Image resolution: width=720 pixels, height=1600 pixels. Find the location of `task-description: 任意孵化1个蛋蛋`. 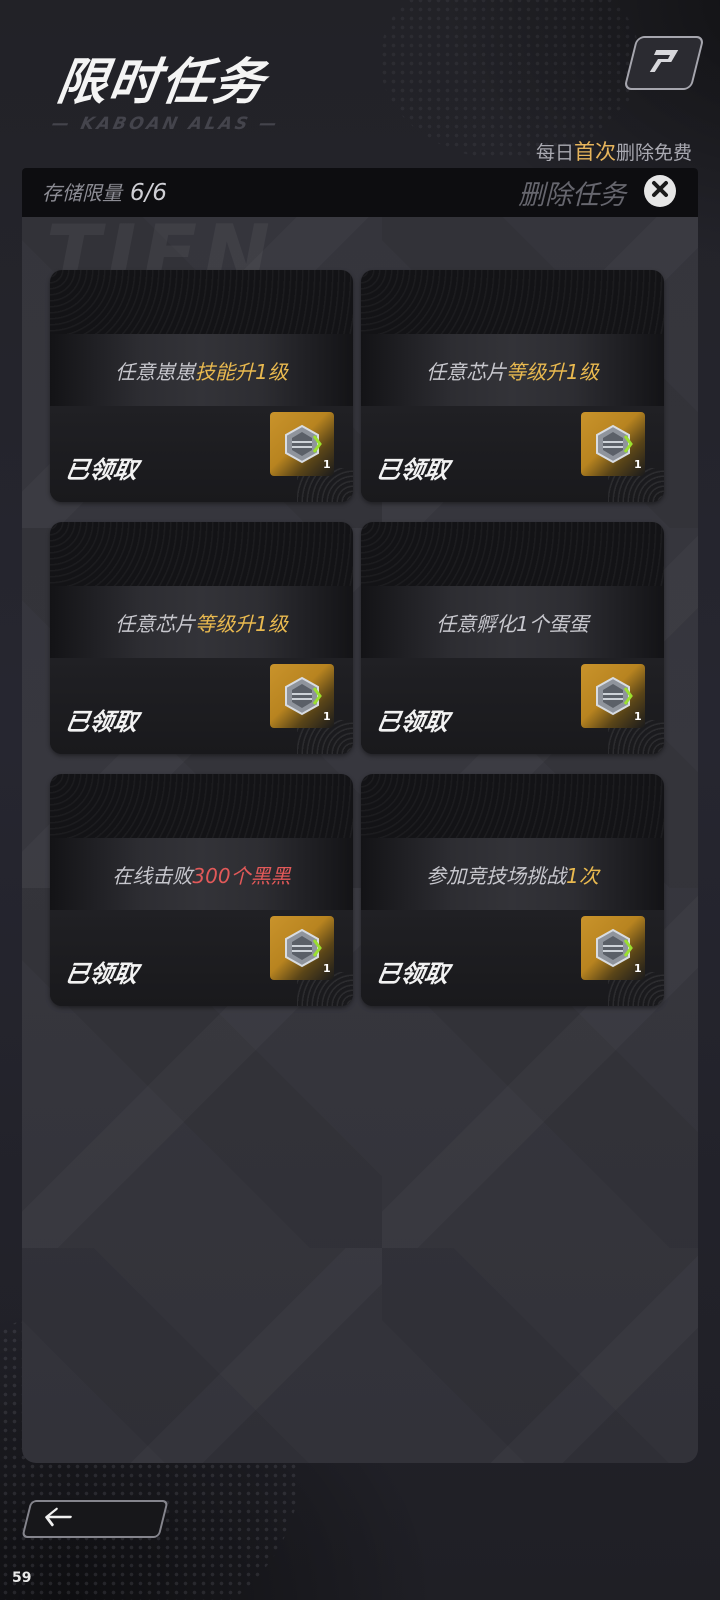

task-description: 任意孵化1个蛋蛋 is located at coordinates (512, 622).